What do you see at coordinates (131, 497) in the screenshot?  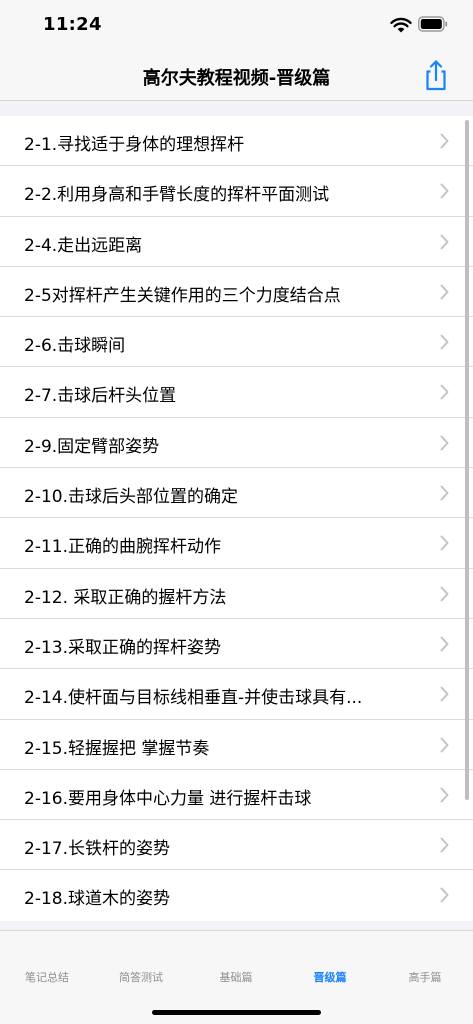 I see `list-item-label: 2-10.击球后头部位置的确定` at bounding box center [131, 497].